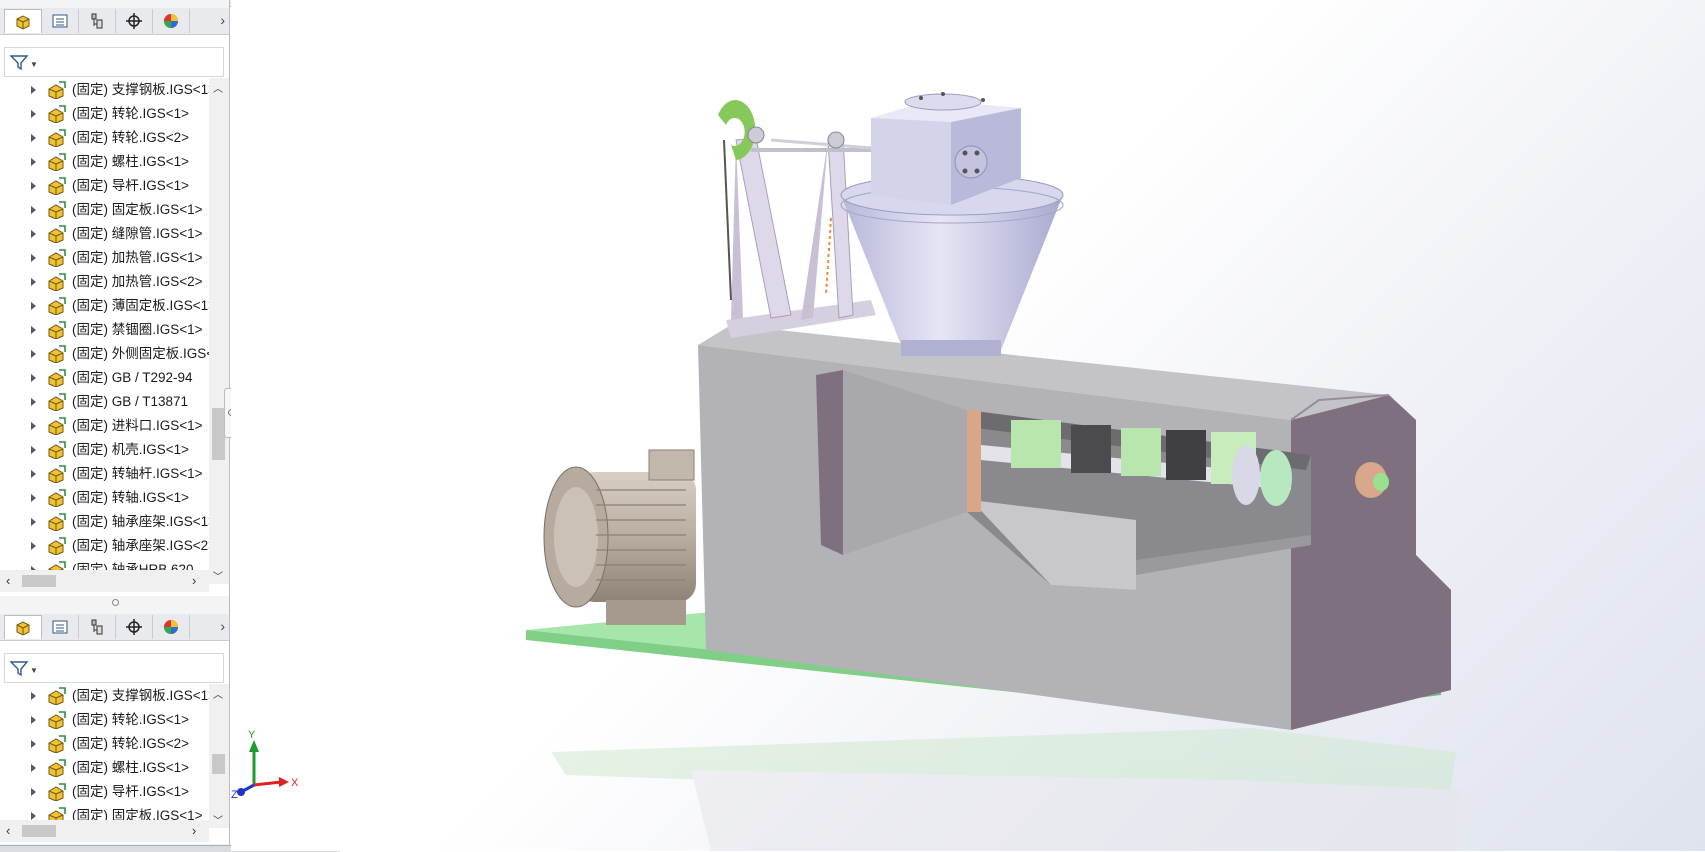 This screenshot has width=1705, height=852. What do you see at coordinates (104, 498) in the screenshot?
I see `tree-item: (固定) 转轴.IGS<1>` at bounding box center [104, 498].